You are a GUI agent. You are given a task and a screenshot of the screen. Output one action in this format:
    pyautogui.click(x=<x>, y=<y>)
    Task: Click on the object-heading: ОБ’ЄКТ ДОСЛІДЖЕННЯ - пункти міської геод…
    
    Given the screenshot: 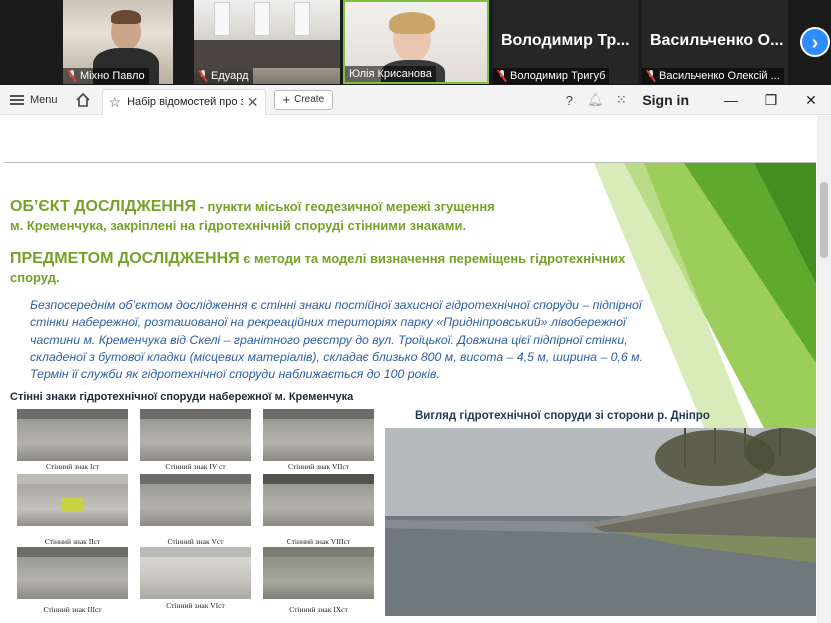 What is the action you would take?
    pyautogui.click(x=310, y=216)
    